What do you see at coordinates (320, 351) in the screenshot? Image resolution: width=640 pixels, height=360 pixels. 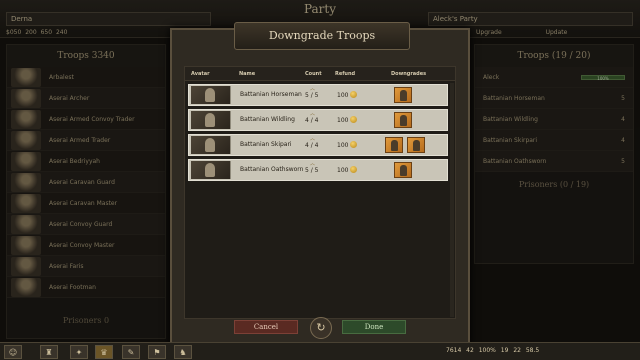 I see `bottom-bar: ☺ ♜ ✦ ♛ ✎ ⚑ ♞ 7614 42 100% 19 22 58.5` at bounding box center [320, 351].